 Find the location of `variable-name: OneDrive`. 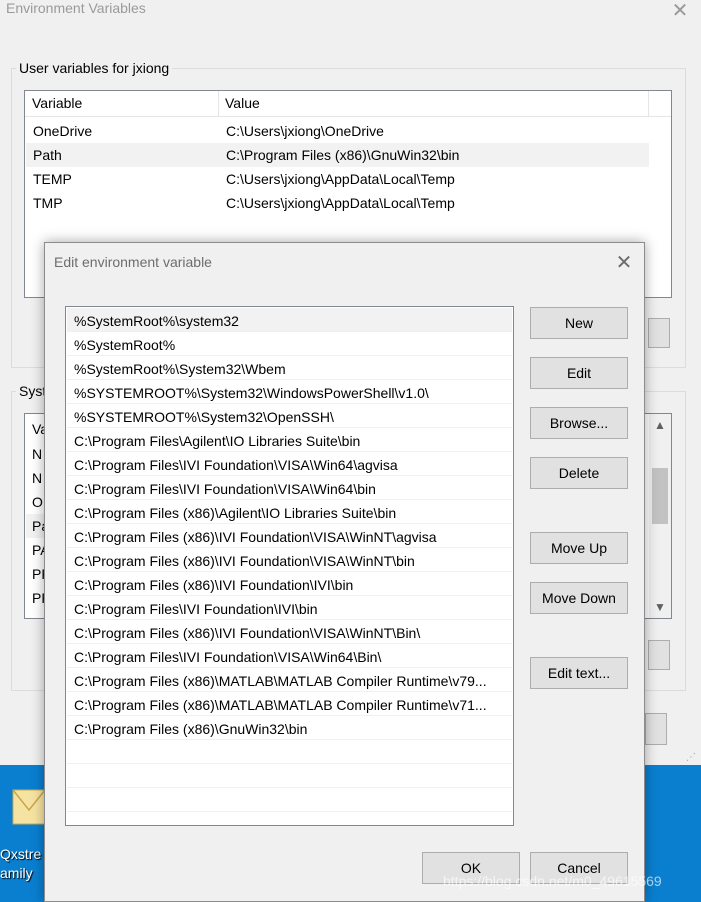

variable-name: OneDrive is located at coordinates (63, 131).